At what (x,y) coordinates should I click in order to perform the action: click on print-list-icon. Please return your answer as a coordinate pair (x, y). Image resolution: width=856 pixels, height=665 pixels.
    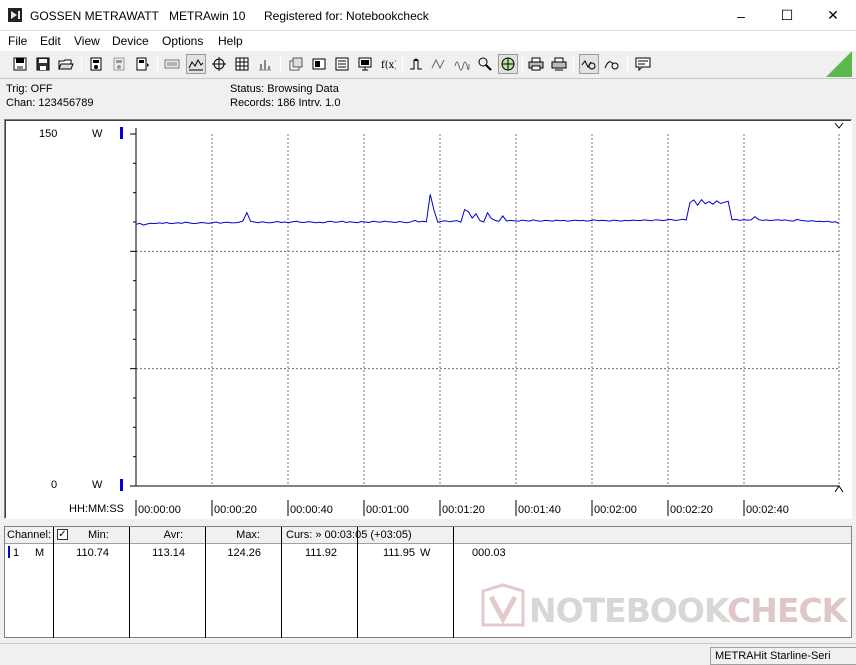
    Looking at the image, I should click on (342, 64).